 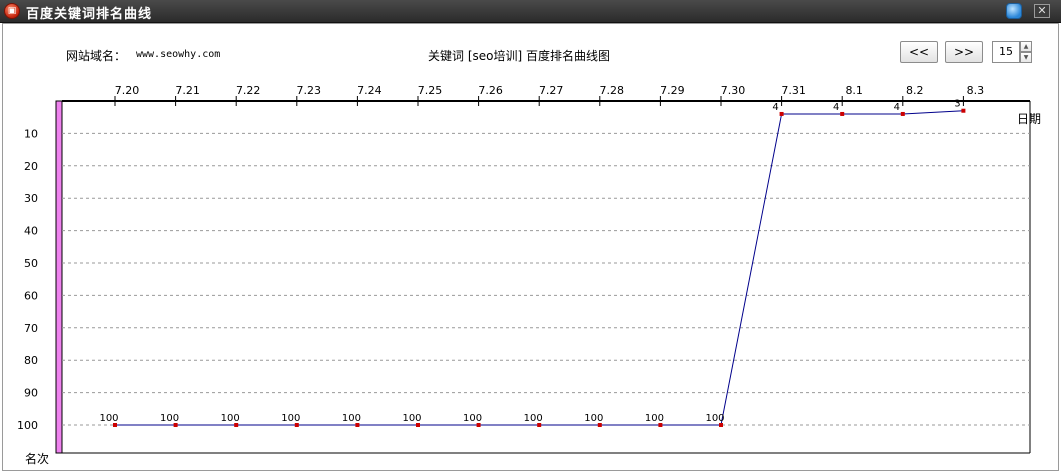 What do you see at coordinates (672, 90) in the screenshot?
I see `x-tick-label: 7.29` at bounding box center [672, 90].